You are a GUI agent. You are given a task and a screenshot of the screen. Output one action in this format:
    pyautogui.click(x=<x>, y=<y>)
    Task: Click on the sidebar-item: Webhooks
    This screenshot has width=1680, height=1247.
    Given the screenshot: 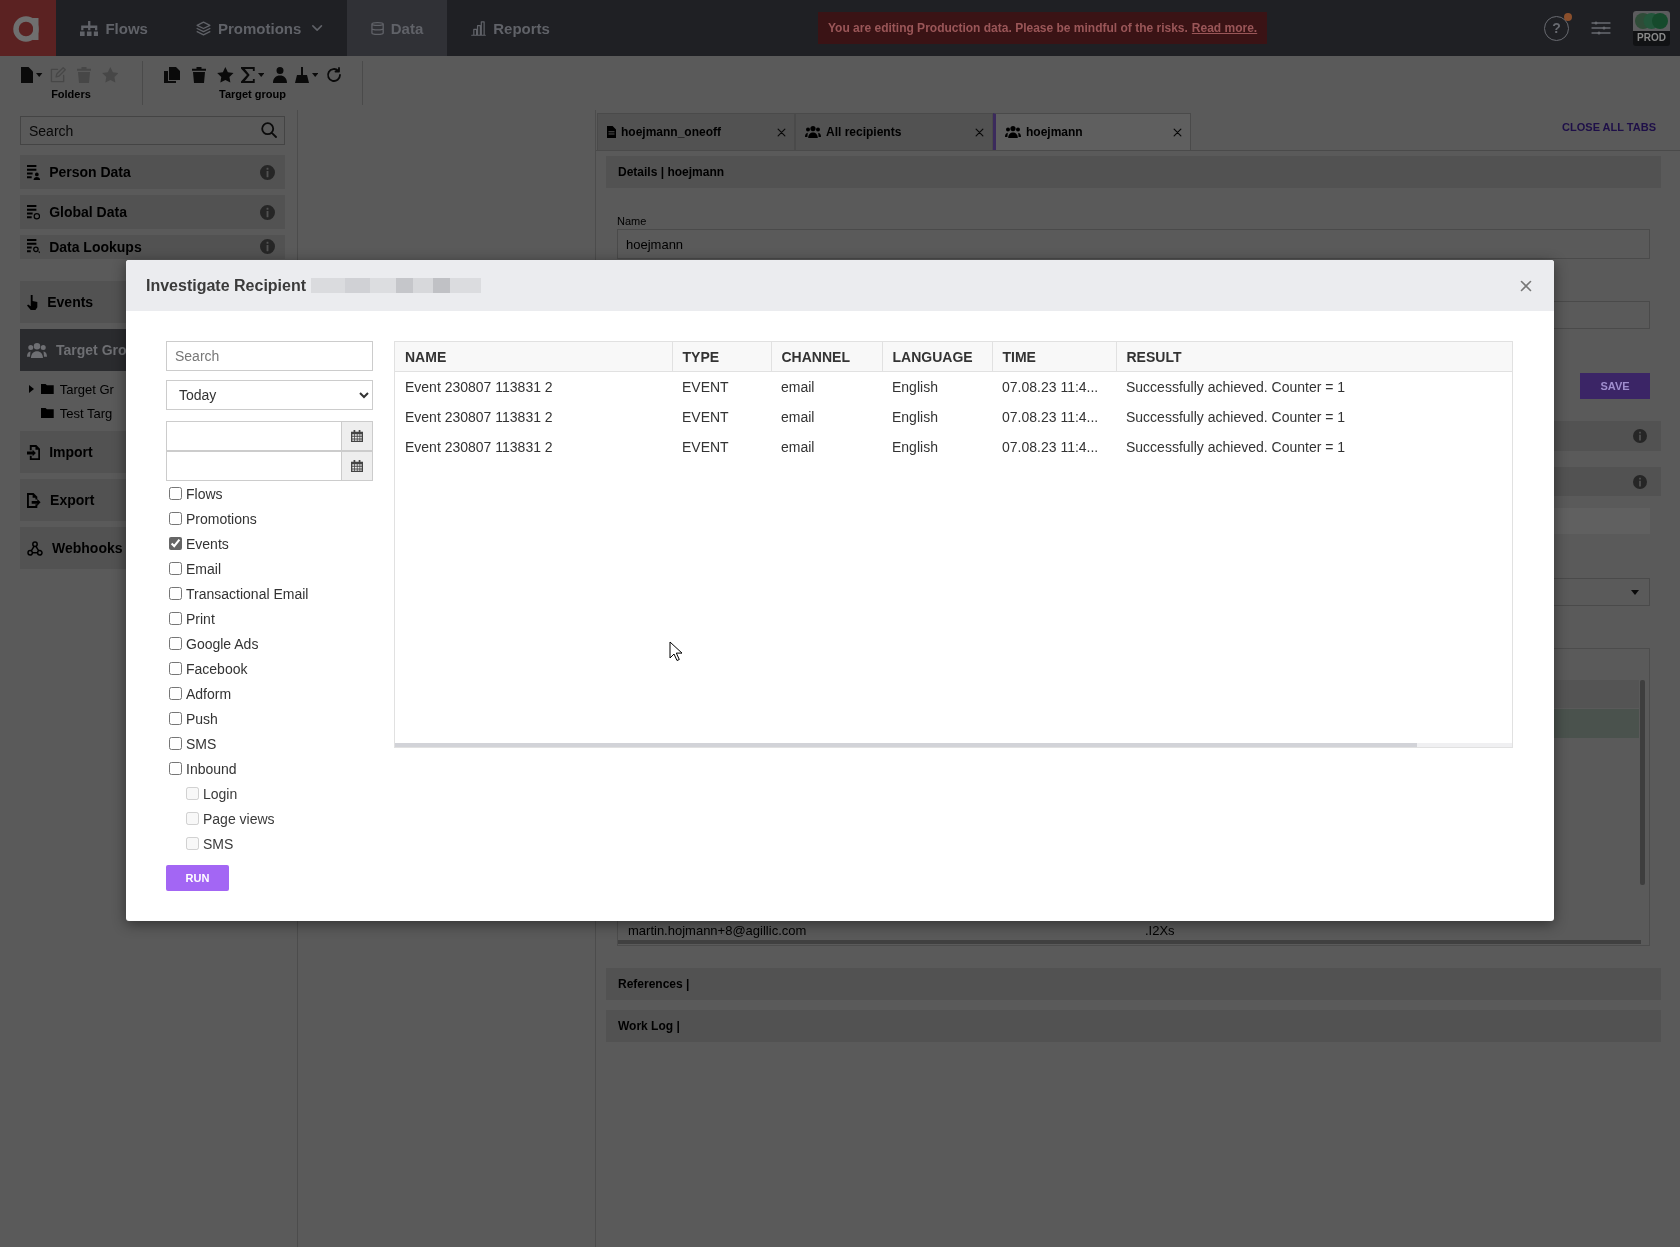 What is the action you would take?
    pyautogui.click(x=73, y=548)
    